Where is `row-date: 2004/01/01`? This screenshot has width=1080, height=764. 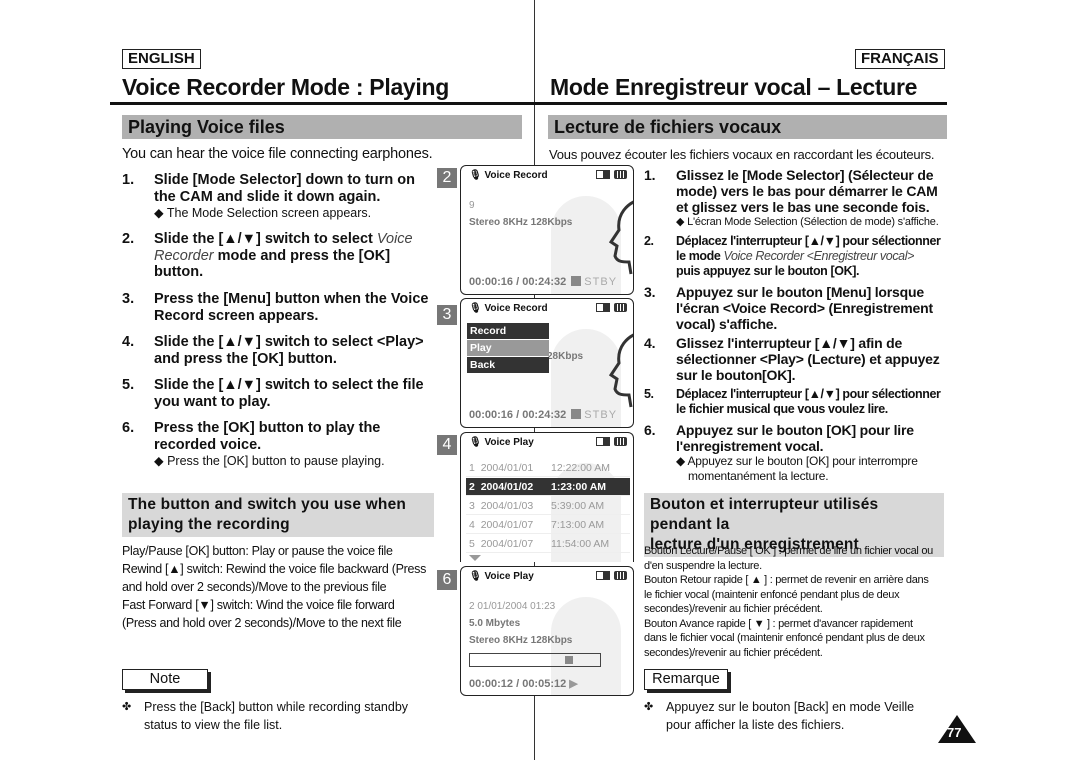
row-date: 2004/01/01 is located at coordinates (507, 468).